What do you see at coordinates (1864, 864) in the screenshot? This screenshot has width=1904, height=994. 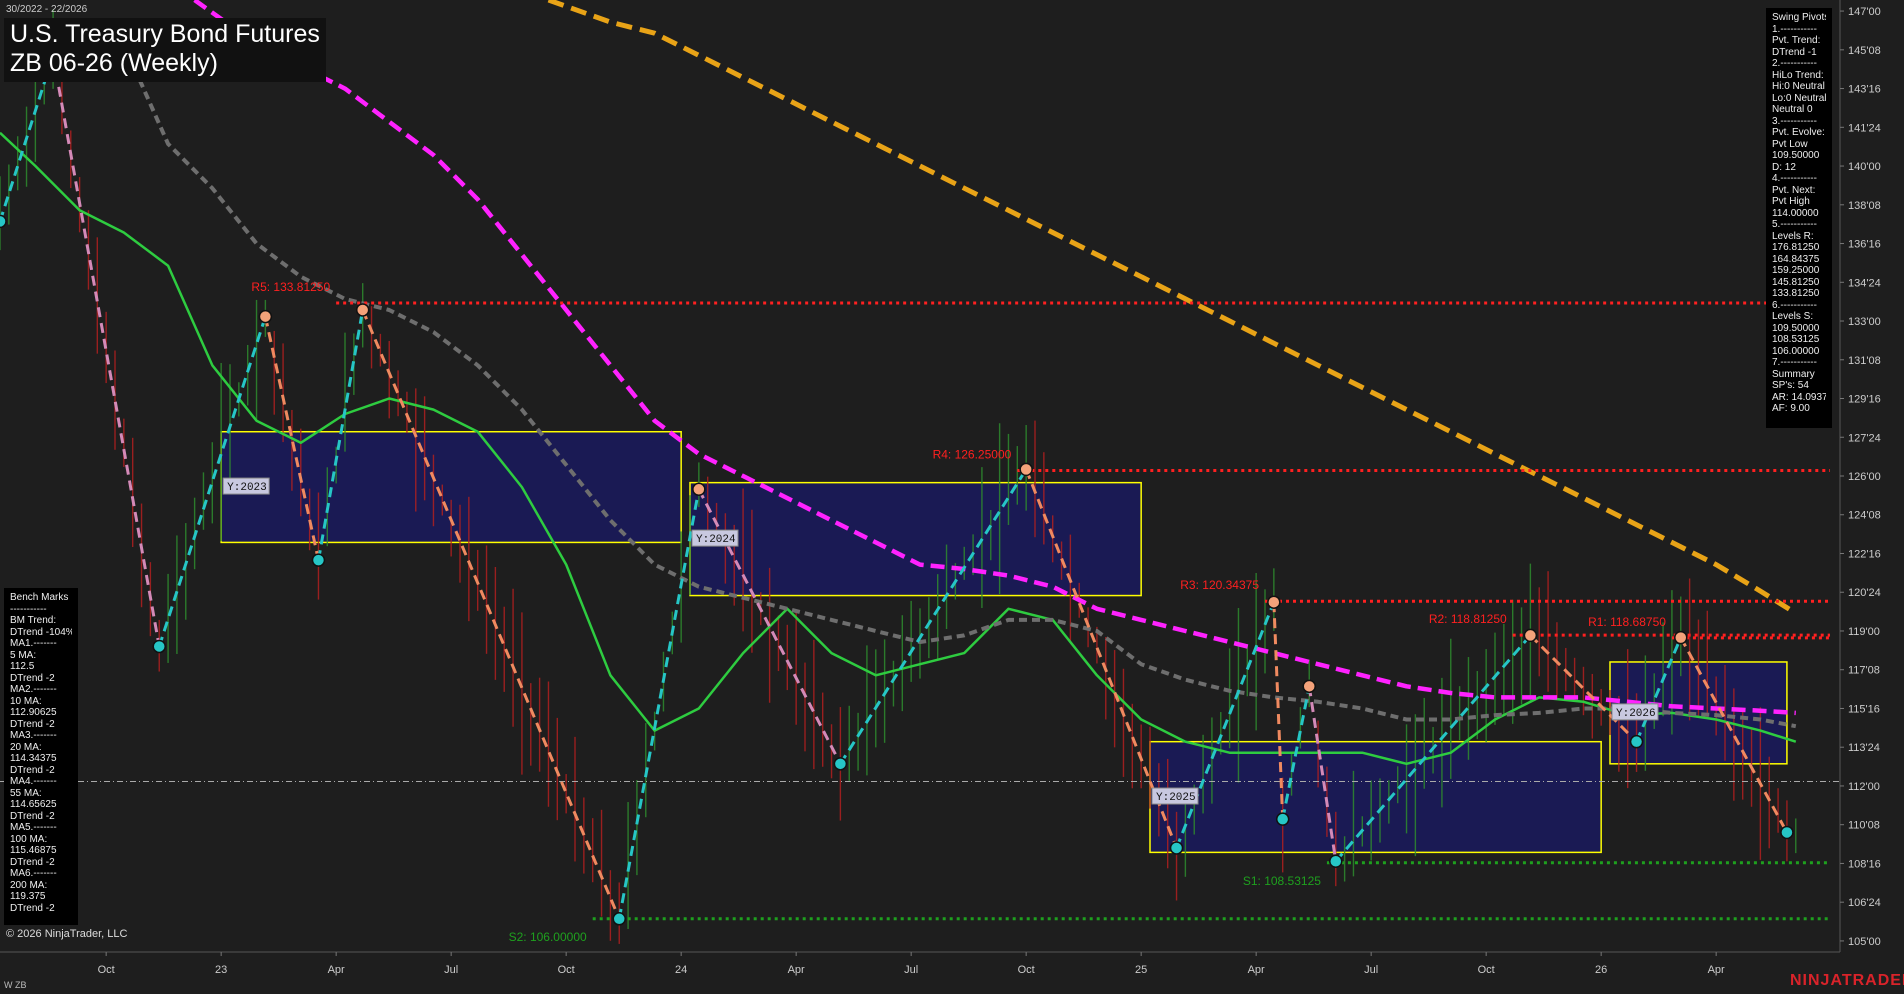 I see `price-tick-label: 108'16` at bounding box center [1864, 864].